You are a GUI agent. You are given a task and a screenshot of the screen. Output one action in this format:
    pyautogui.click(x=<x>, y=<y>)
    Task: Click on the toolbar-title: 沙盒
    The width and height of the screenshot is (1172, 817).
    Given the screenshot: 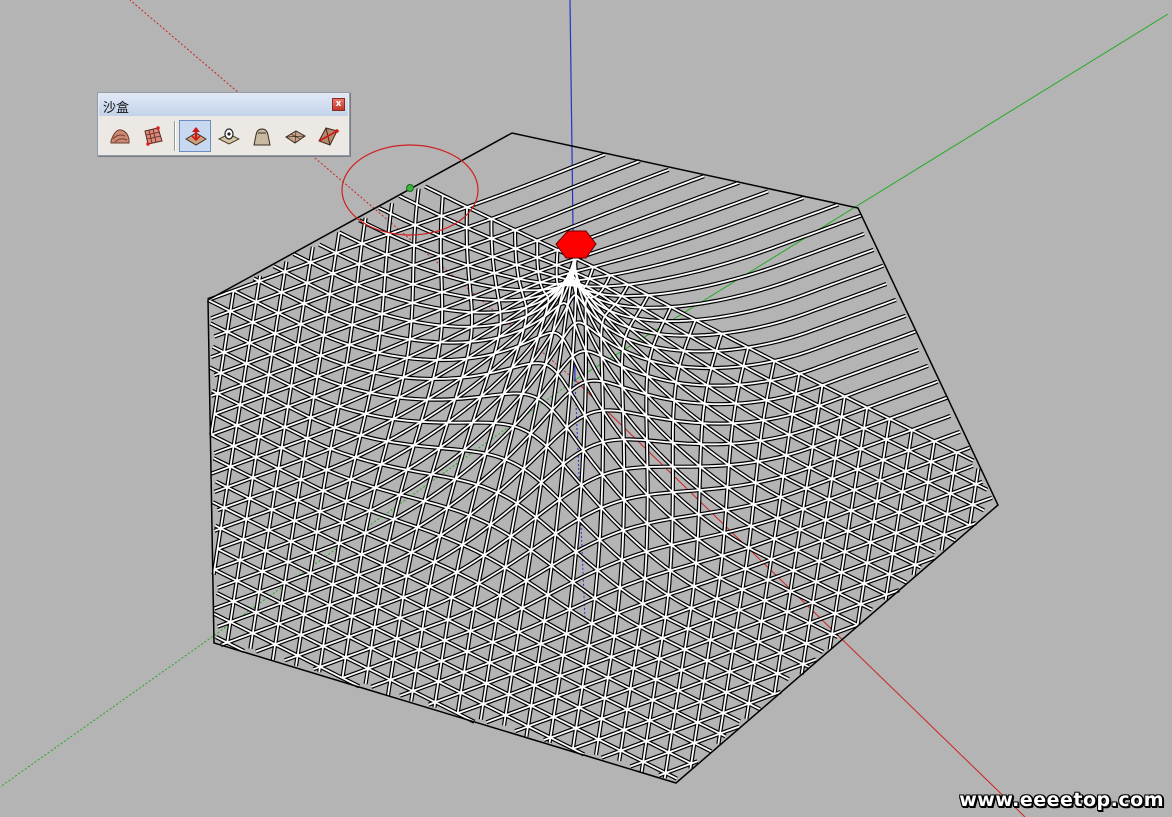 What is the action you would take?
    pyautogui.click(x=116, y=108)
    